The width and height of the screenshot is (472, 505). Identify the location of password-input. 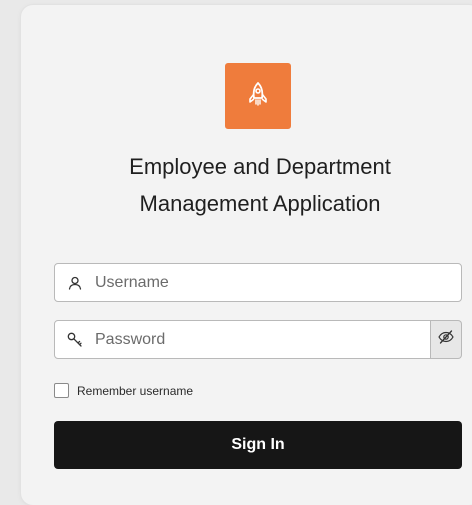
(262, 339).